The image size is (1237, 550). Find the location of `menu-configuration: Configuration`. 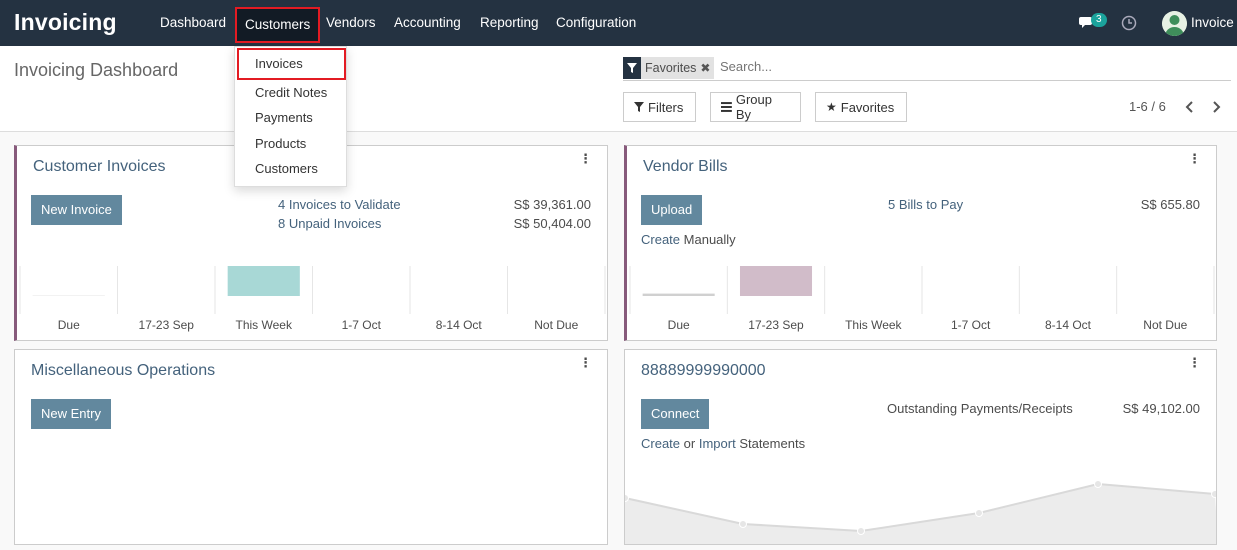

menu-configuration: Configuration is located at coordinates (596, 23).